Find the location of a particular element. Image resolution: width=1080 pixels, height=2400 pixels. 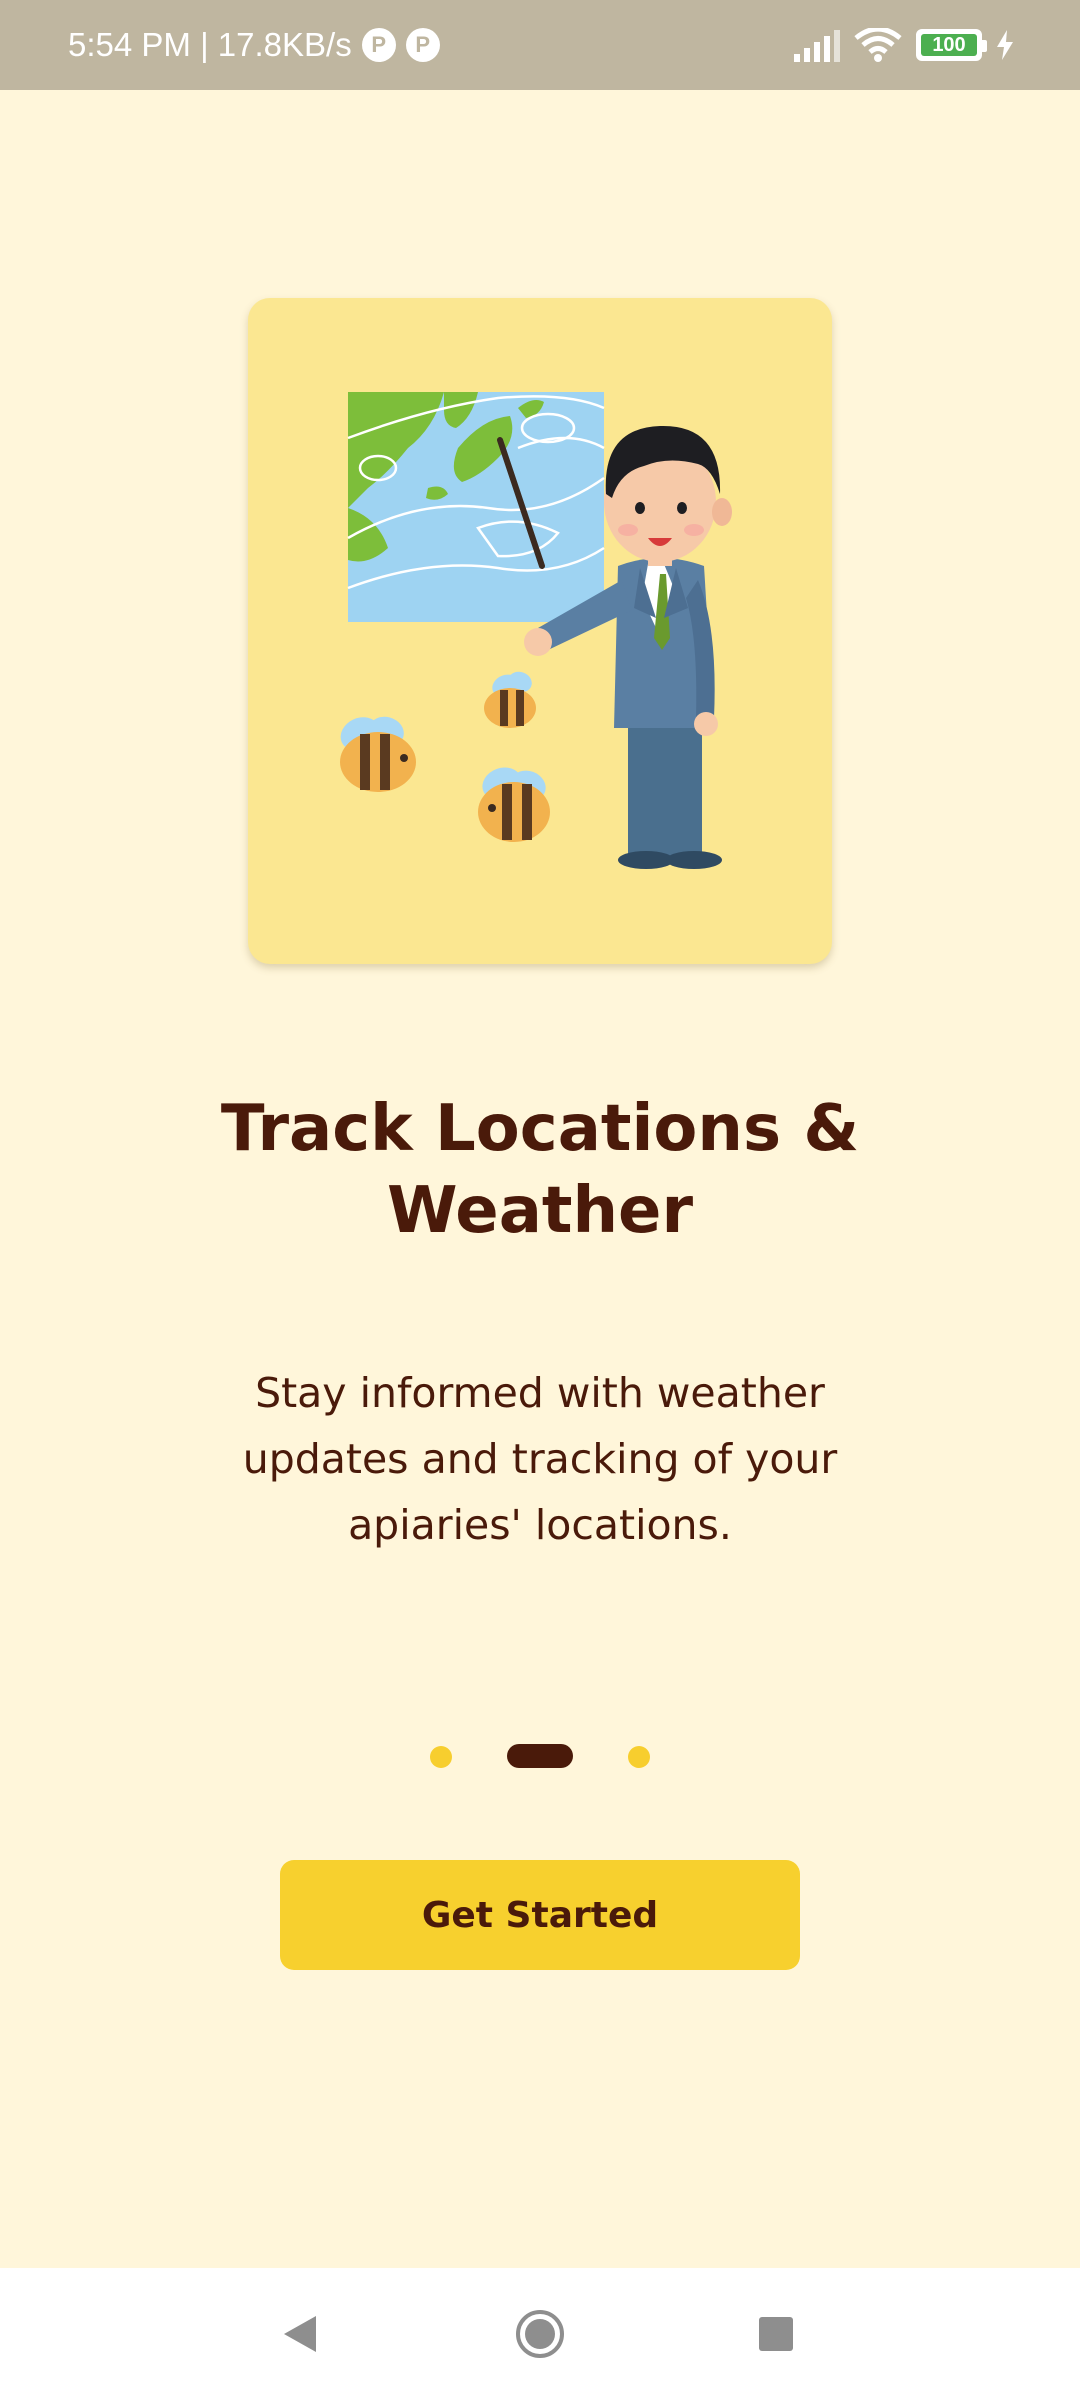

page-dot-active is located at coordinates (540, 1756).